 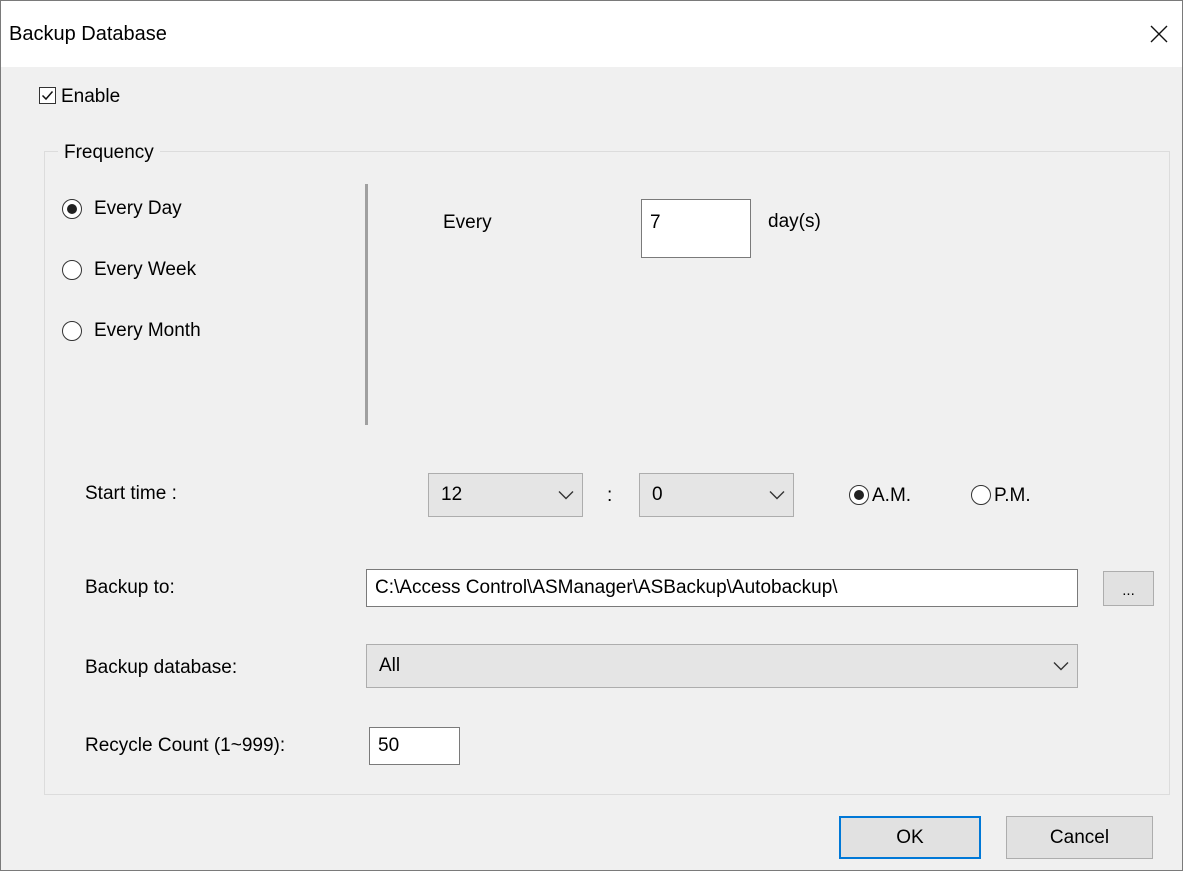 What do you see at coordinates (981, 495) in the screenshot?
I see `pm-radio` at bounding box center [981, 495].